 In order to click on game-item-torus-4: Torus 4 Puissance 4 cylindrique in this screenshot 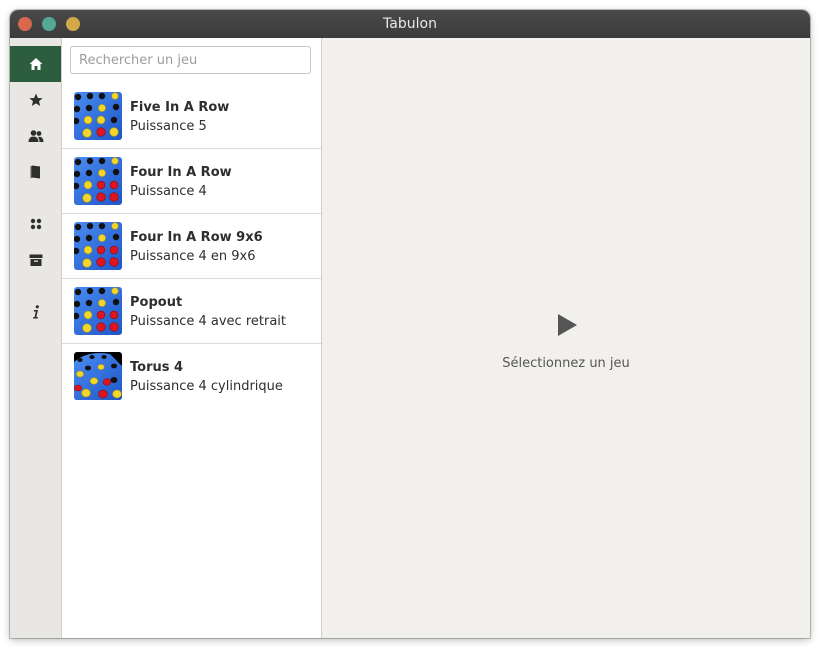, I will do `click(191, 376)`.